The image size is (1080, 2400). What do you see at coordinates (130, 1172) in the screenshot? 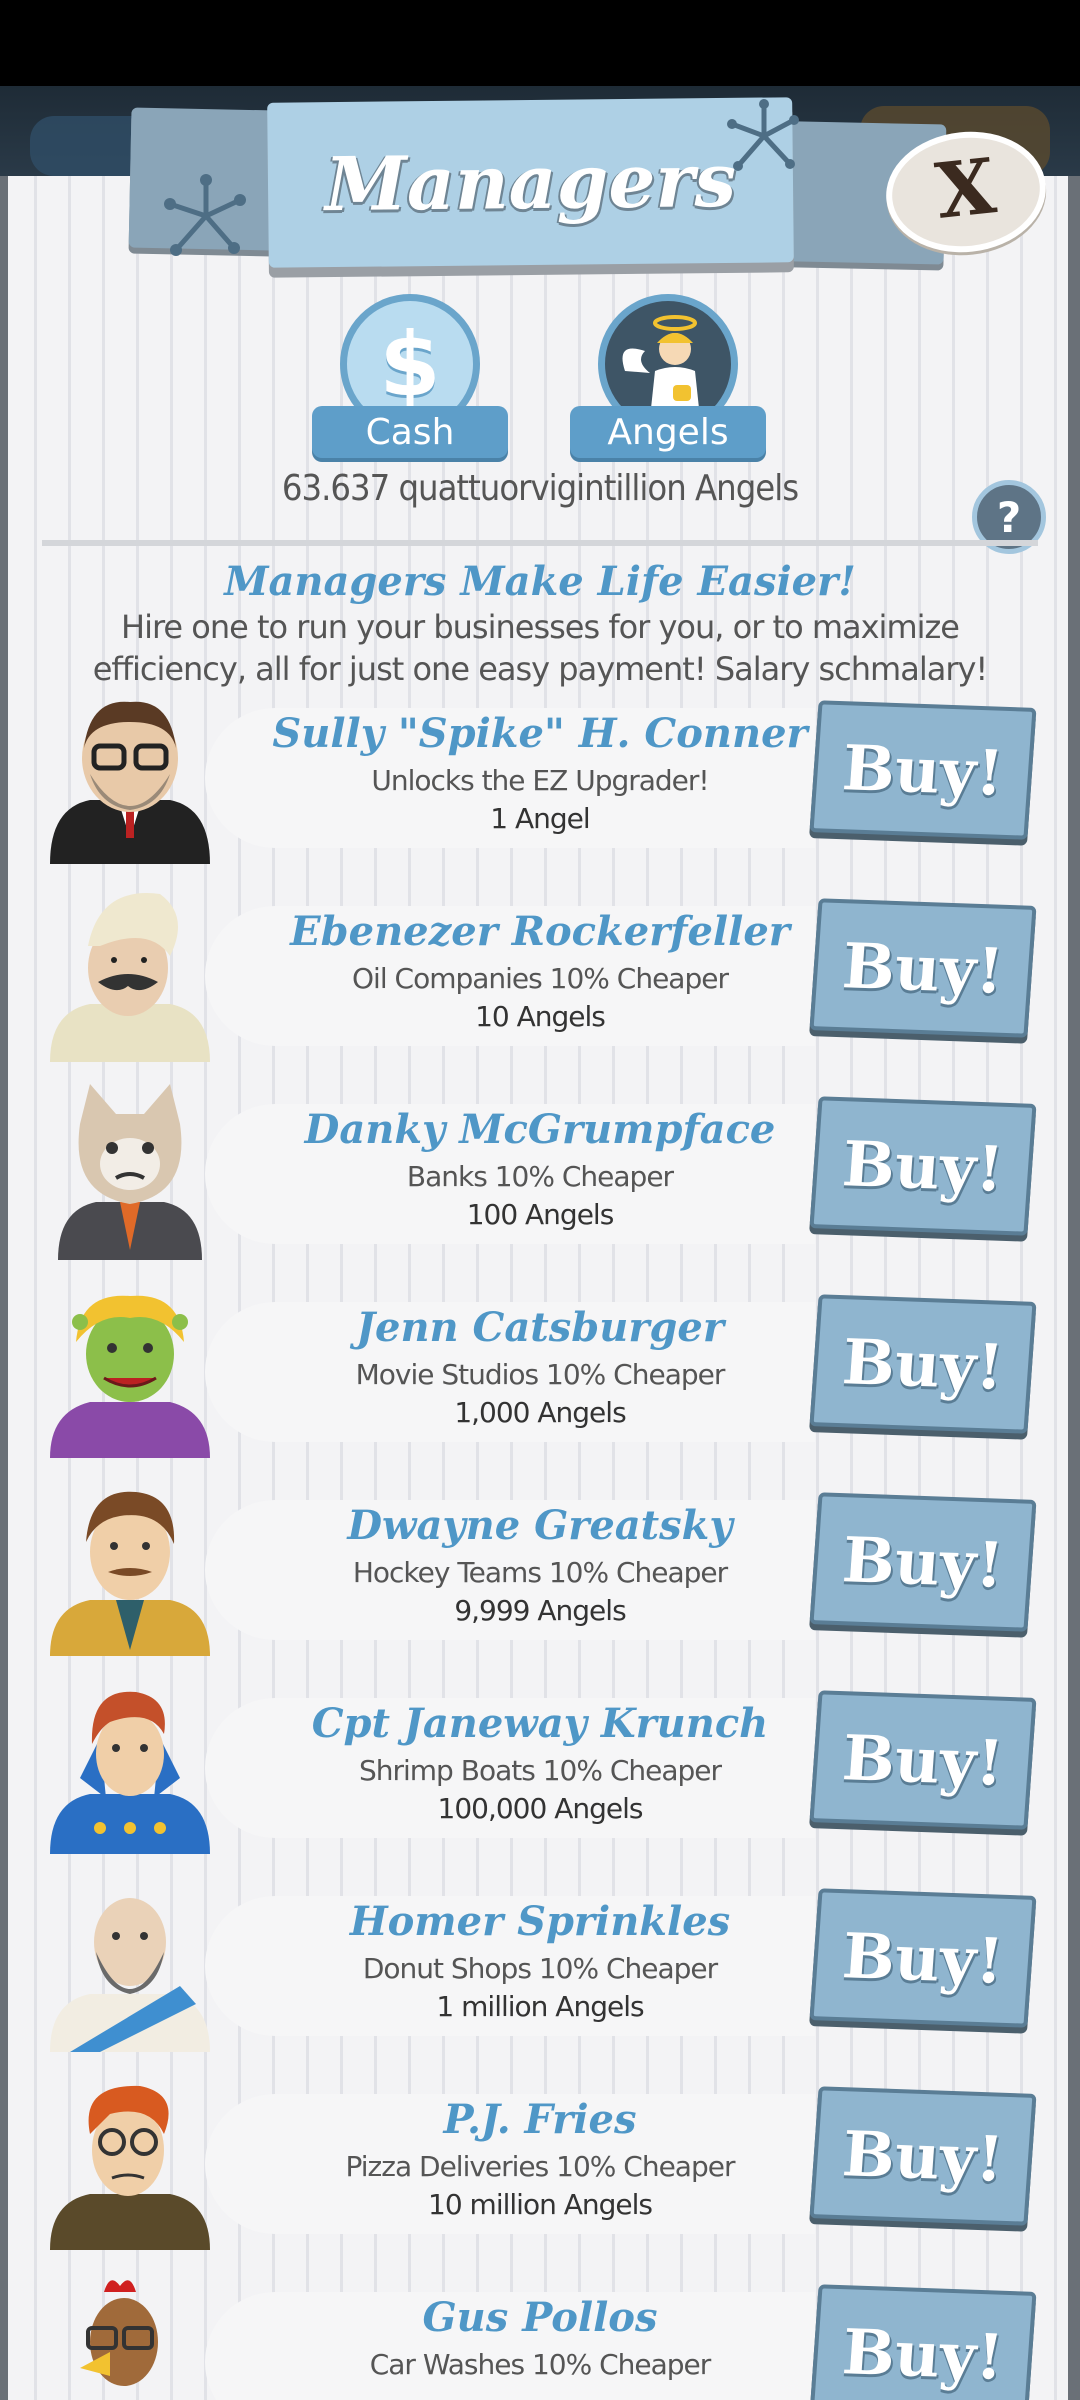
I see `manager-portrait-danky` at bounding box center [130, 1172].